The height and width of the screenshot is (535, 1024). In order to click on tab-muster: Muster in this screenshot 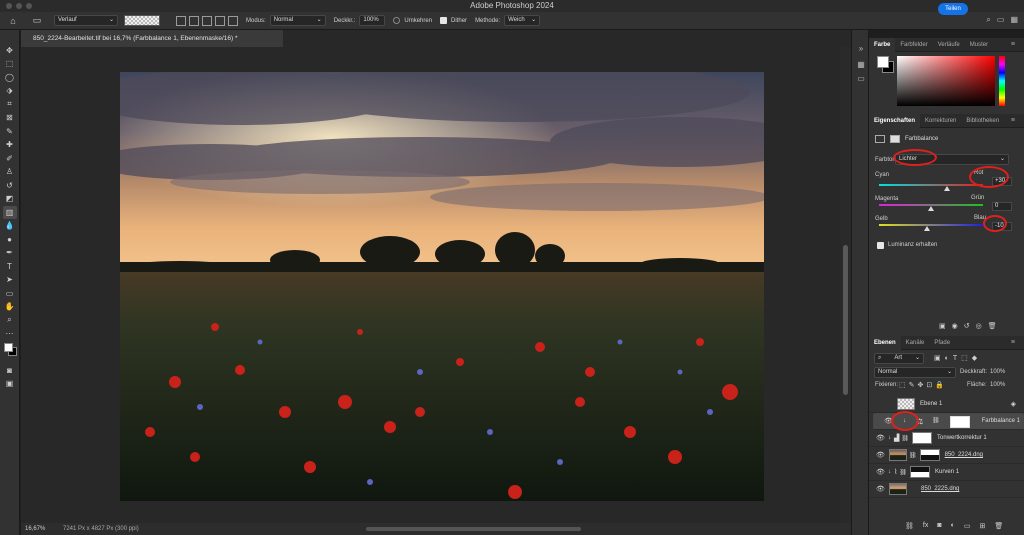, I will do `click(979, 45)`.